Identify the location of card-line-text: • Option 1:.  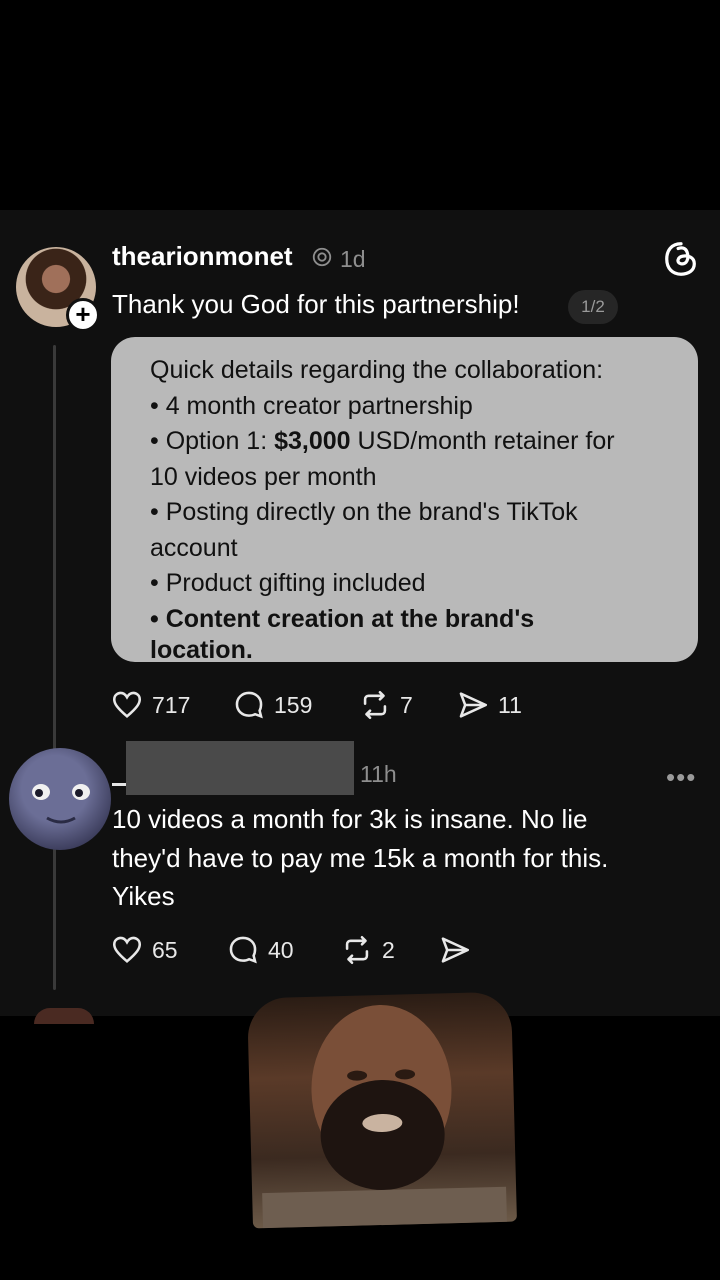
(212, 441).